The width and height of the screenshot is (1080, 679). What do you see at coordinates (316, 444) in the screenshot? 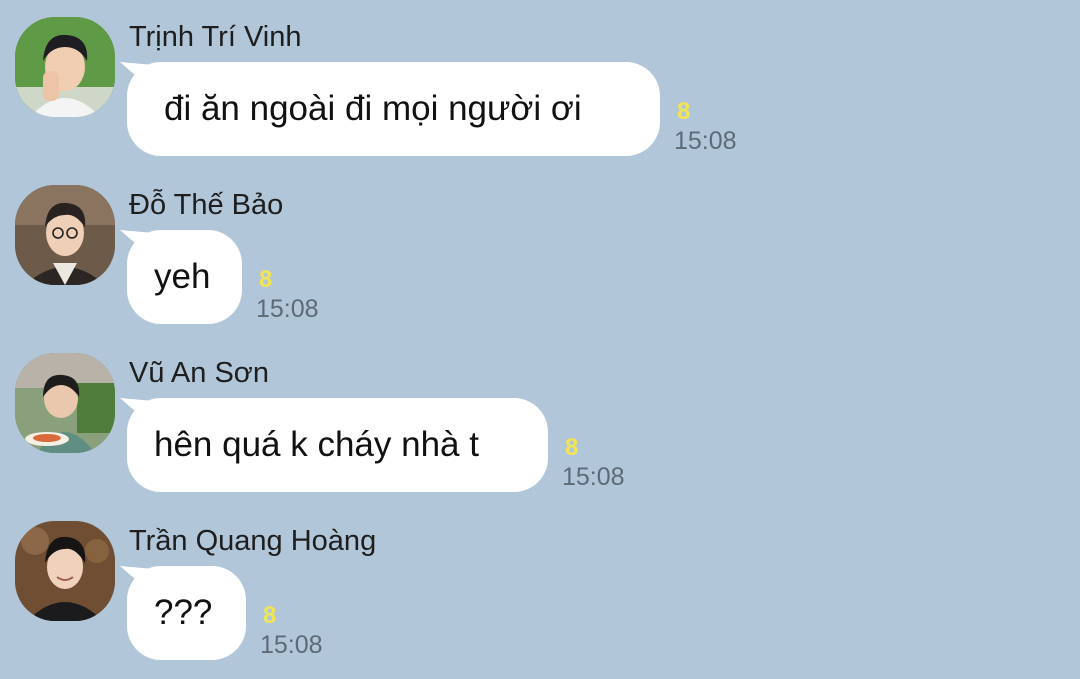
I see `message-text: hên quá k cháy nhà t` at bounding box center [316, 444].